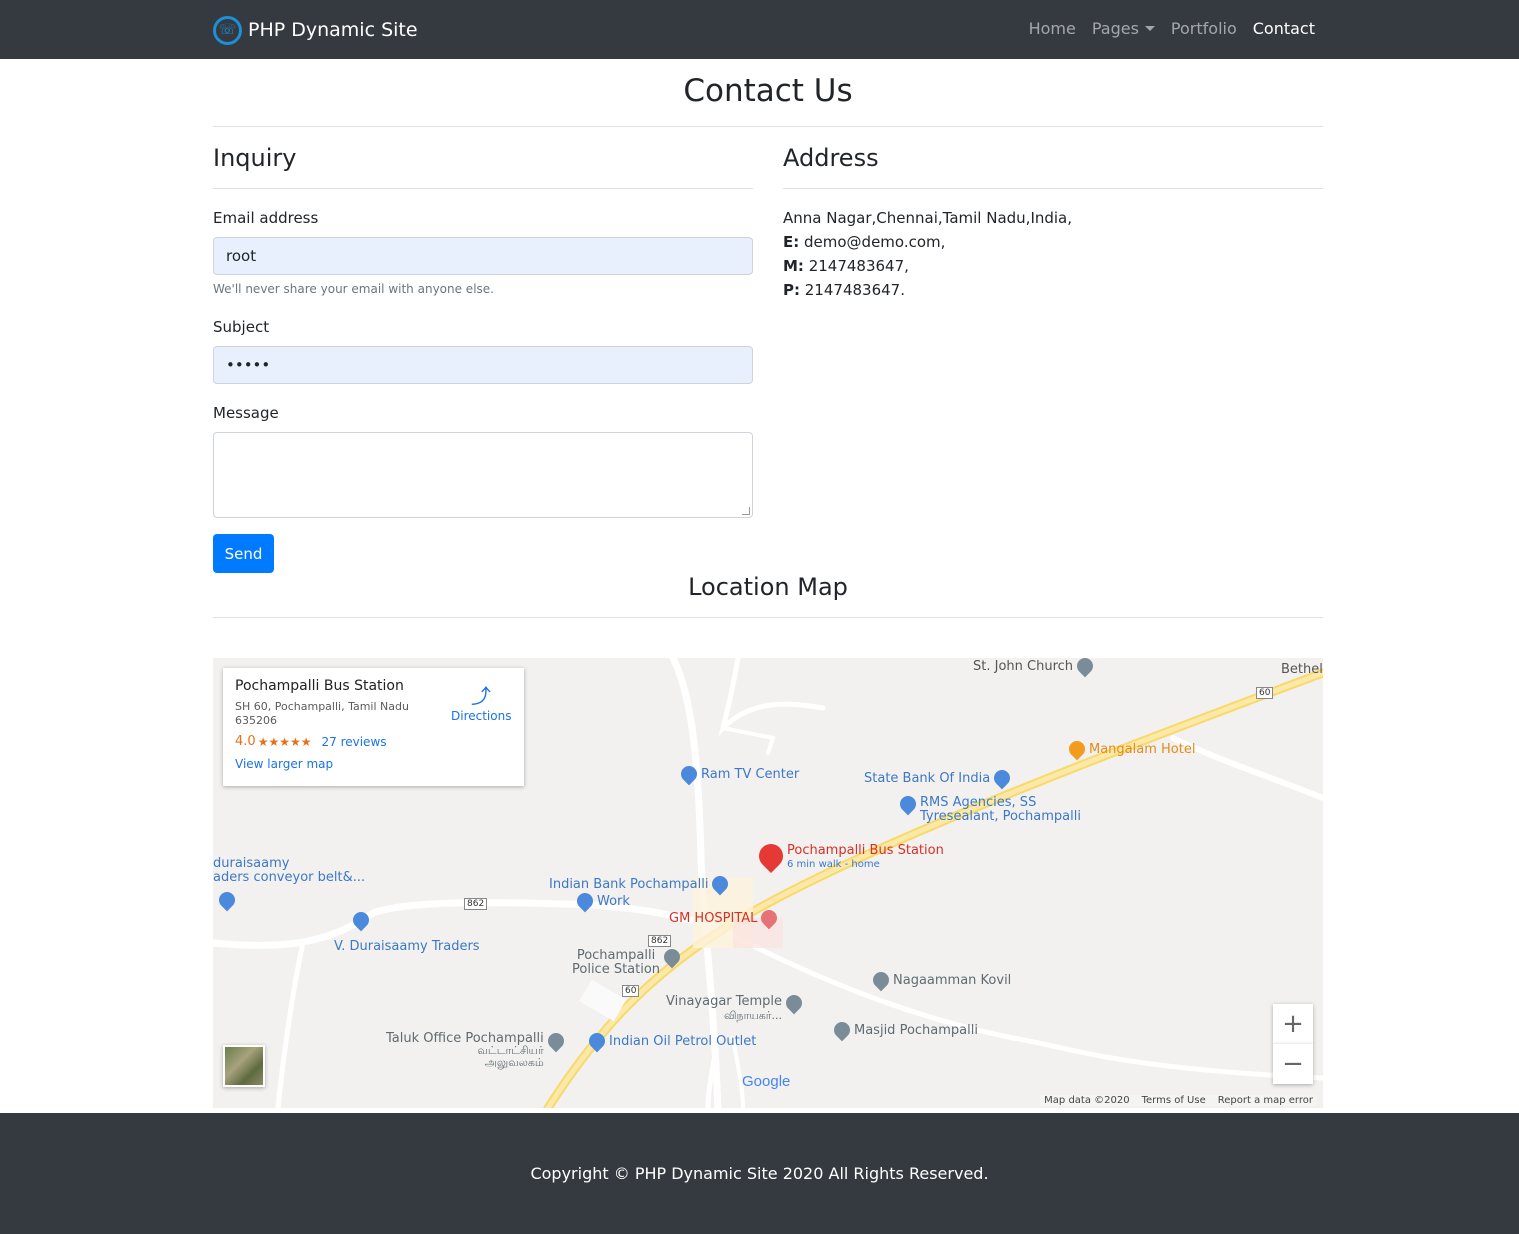  Describe the element at coordinates (927, 778) in the screenshot. I see `place-label: State Bank Of India` at that location.